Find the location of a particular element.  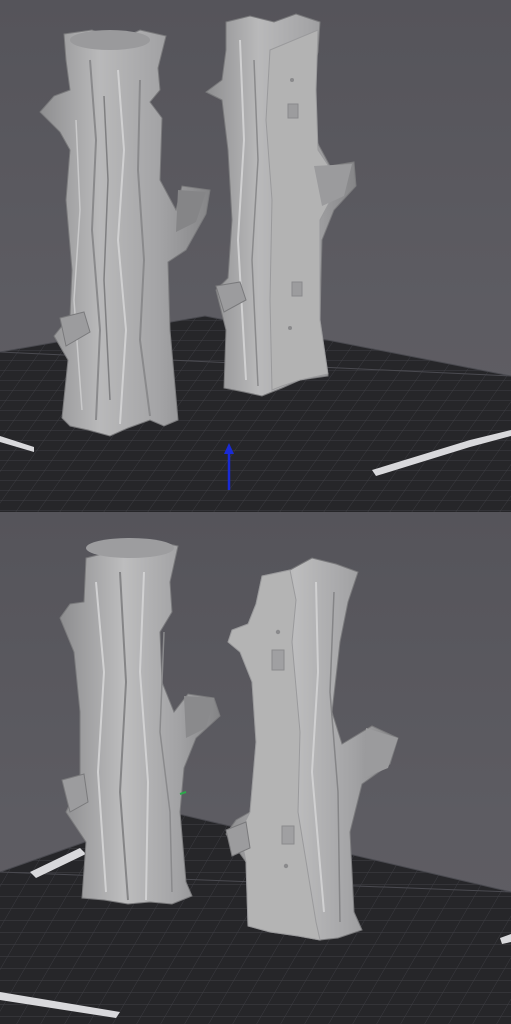

tree-trunk-cut is located at coordinates (281, 205).